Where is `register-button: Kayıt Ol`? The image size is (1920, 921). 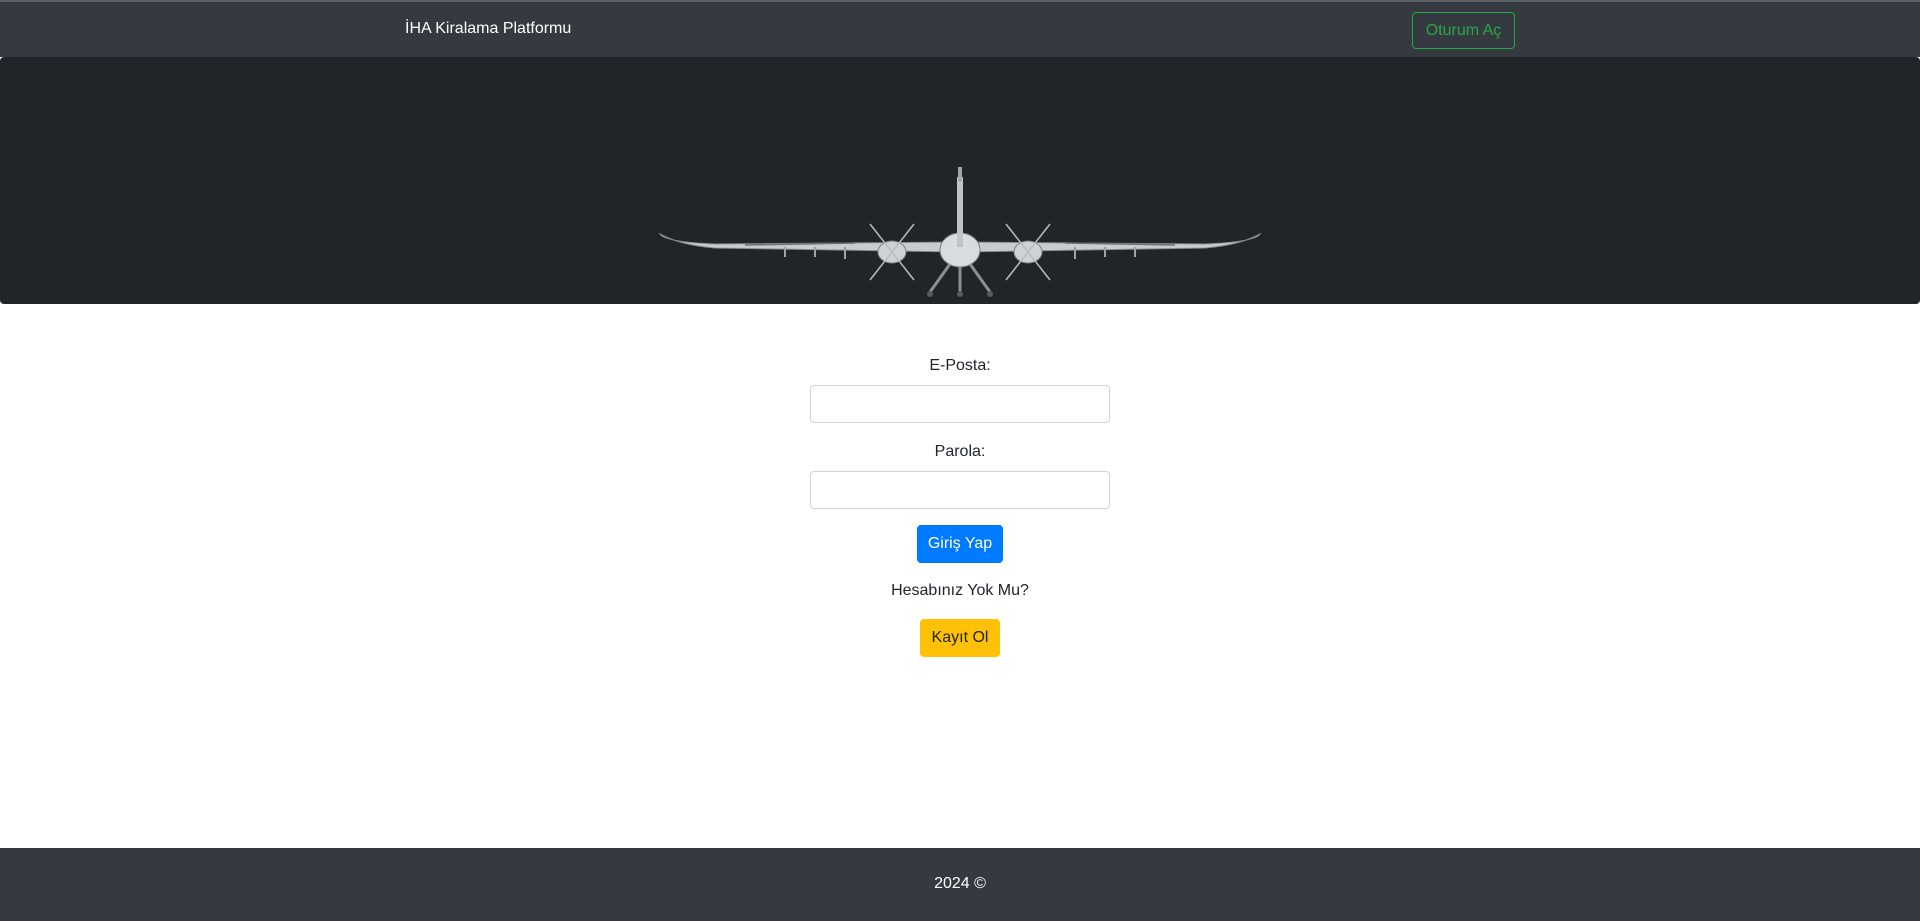
register-button: Kayıt Ol is located at coordinates (960, 638).